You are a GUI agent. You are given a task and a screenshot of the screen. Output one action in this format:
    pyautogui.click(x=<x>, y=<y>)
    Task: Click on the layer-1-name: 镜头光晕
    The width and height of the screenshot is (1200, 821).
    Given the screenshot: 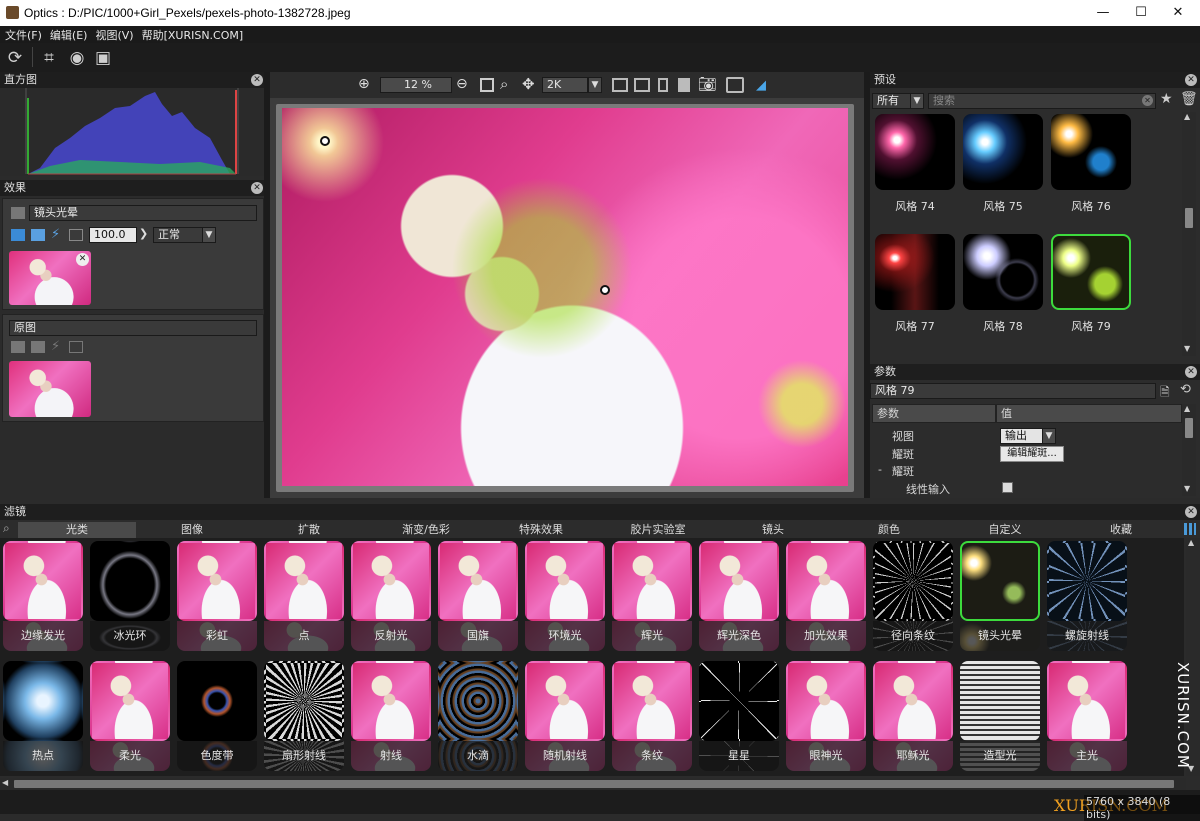 What is the action you would take?
    pyautogui.click(x=143, y=213)
    